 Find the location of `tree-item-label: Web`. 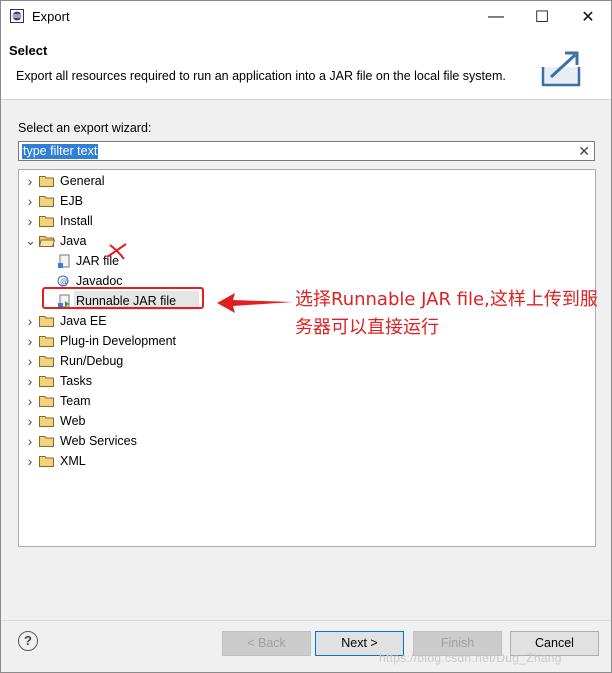

tree-item-label: Web is located at coordinates (73, 421).